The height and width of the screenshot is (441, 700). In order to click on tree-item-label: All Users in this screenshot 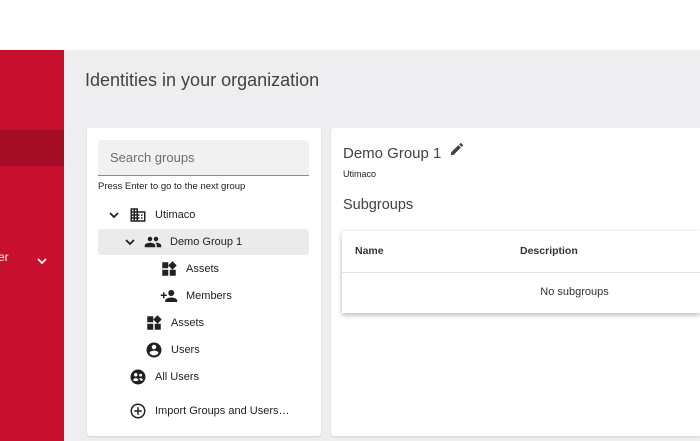, I will do `click(177, 377)`.